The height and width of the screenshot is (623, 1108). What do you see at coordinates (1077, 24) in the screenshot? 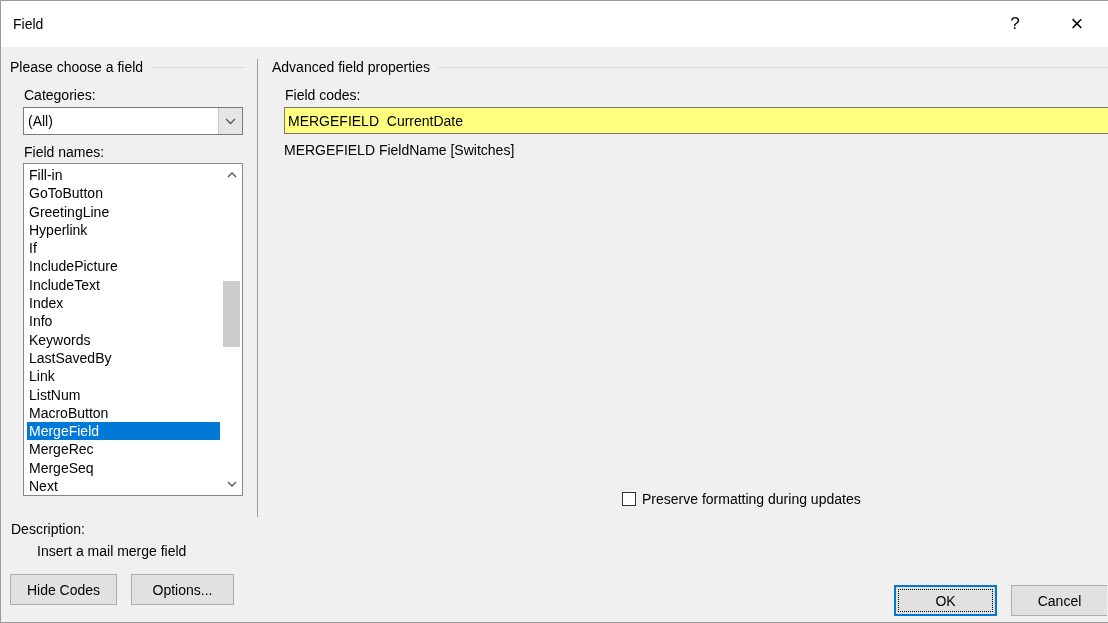
I see `close-button: ×` at bounding box center [1077, 24].